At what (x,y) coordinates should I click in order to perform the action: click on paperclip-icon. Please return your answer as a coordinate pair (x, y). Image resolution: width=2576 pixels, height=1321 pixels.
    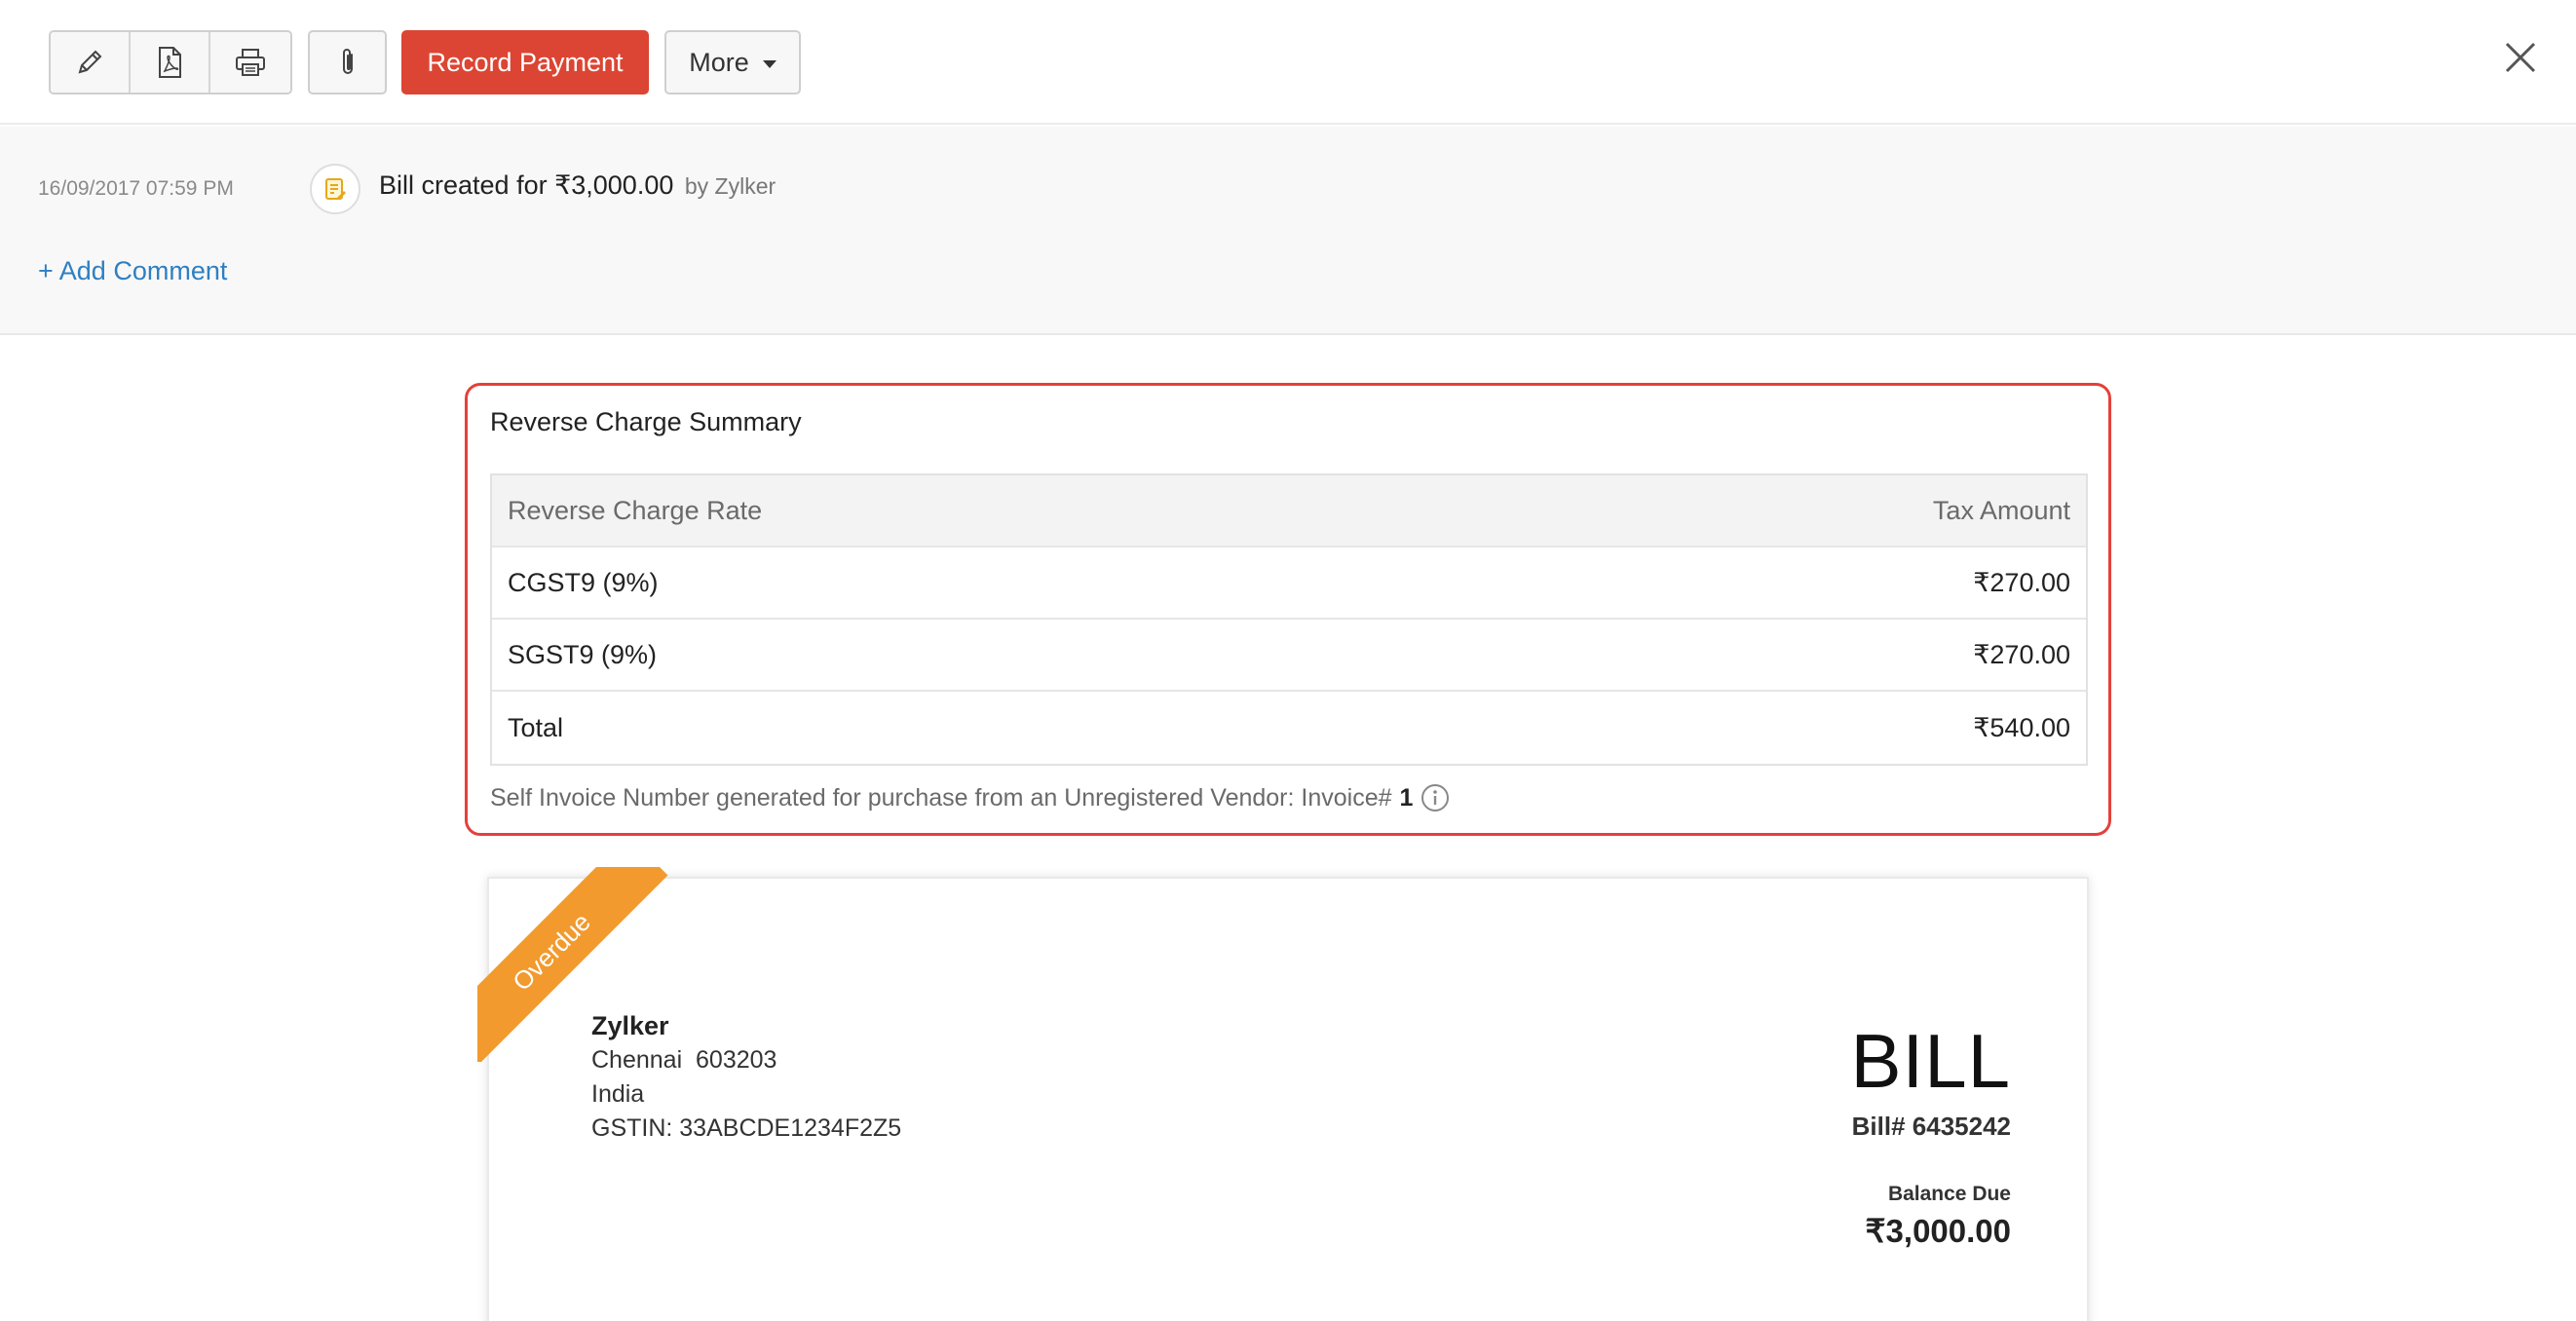
    Looking at the image, I should click on (347, 62).